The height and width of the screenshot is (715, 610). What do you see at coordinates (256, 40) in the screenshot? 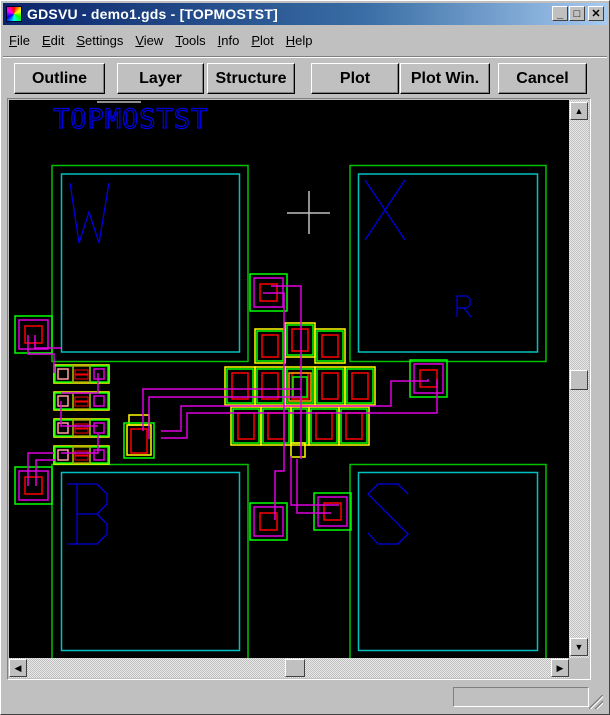
I see `menu-accel: P` at bounding box center [256, 40].